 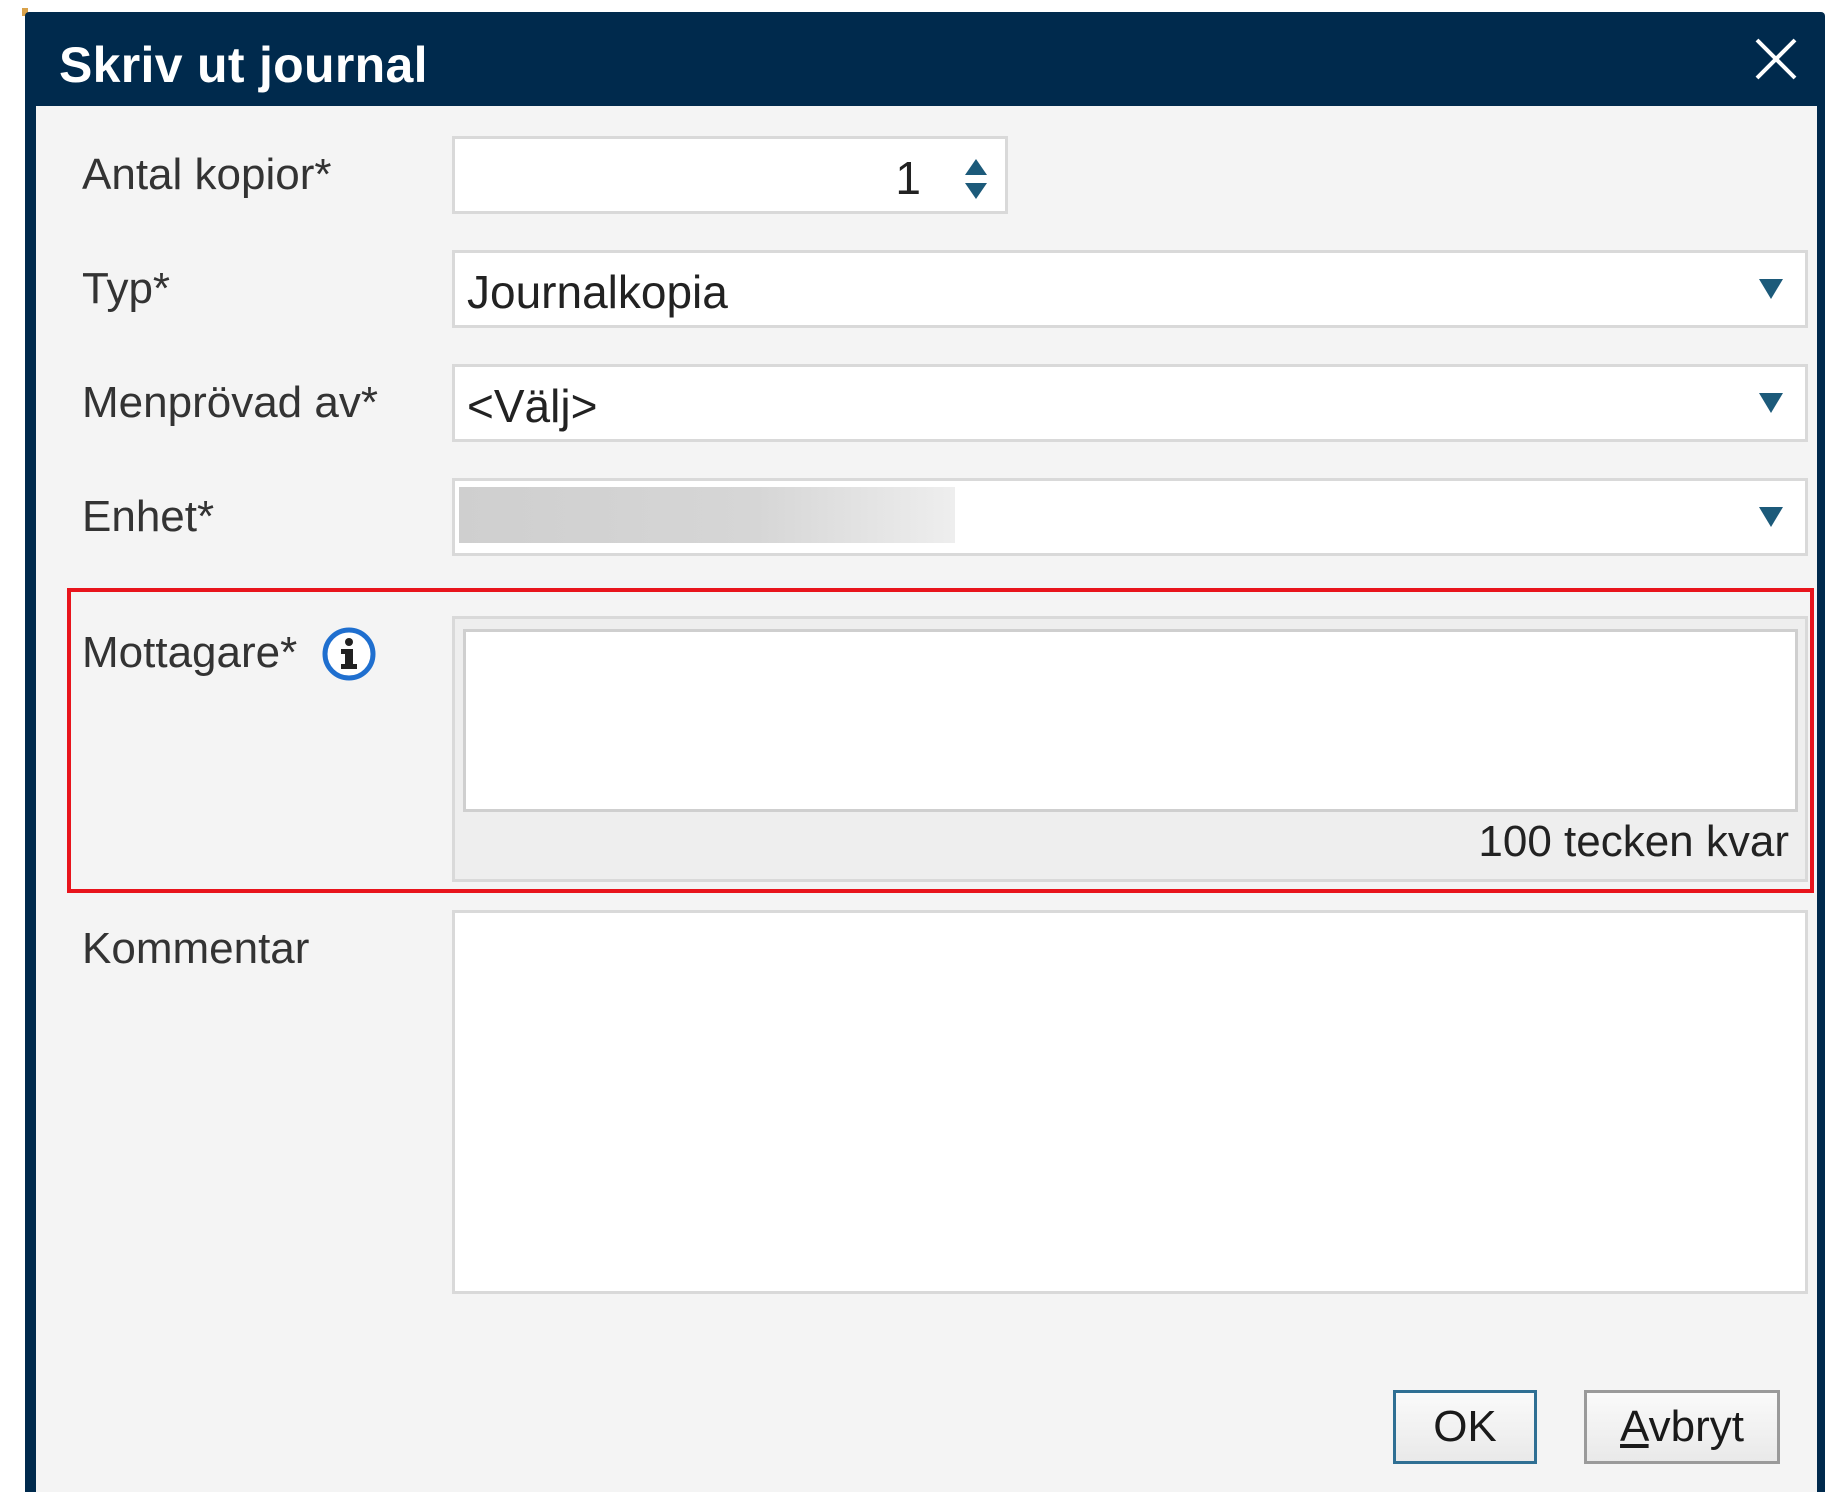 I want to click on unit-select, so click(x=1130, y=517).